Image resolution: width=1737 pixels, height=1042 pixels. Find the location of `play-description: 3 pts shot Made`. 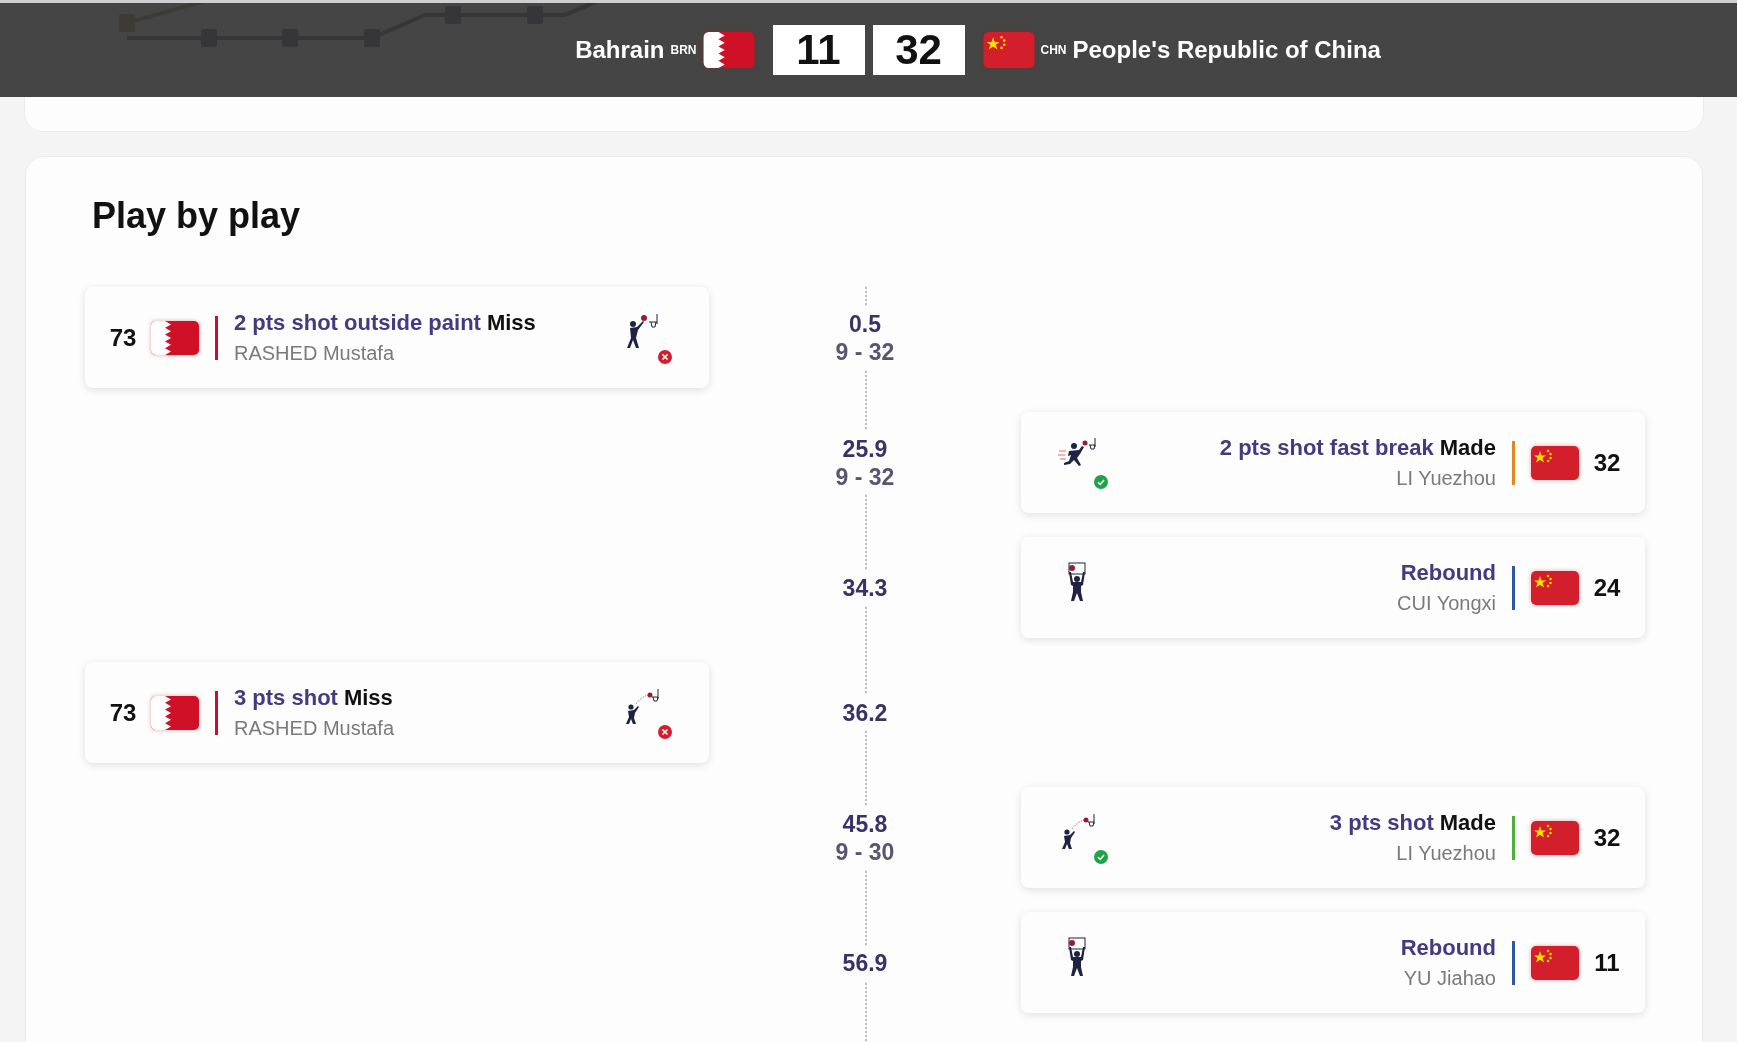

play-description: 3 pts shot Made is located at coordinates (1412, 823).